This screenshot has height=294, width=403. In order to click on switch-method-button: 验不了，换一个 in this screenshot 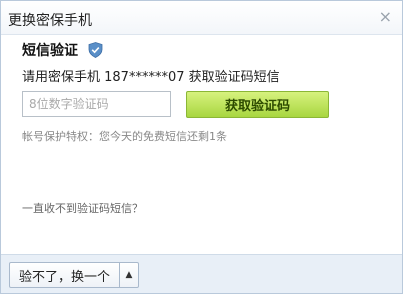, I will do `click(65, 275)`.